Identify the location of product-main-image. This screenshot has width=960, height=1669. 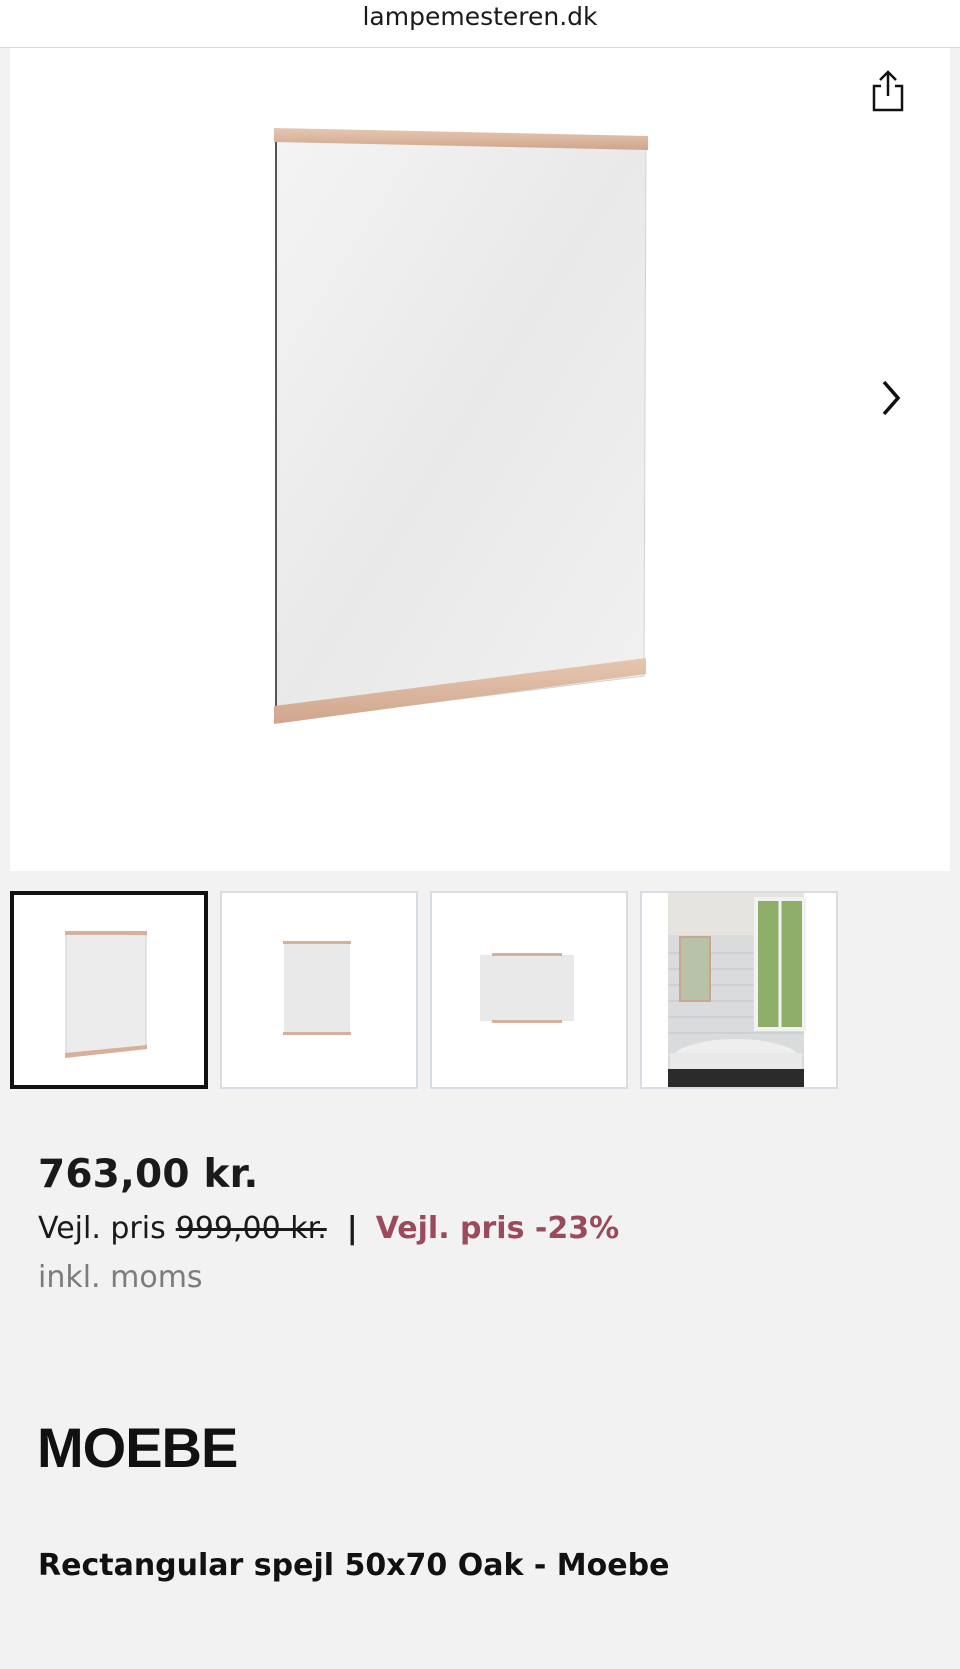
(461, 426).